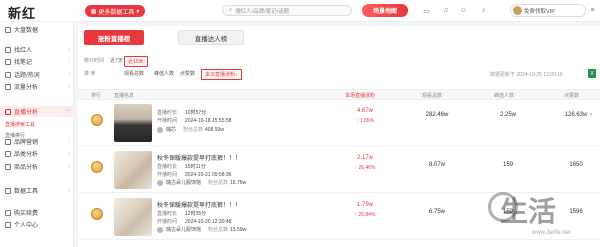 The image size is (600, 247). What do you see at coordinates (211, 37) in the screenshot?
I see `tab-live-anchors: 直播达人榜` at bounding box center [211, 37].